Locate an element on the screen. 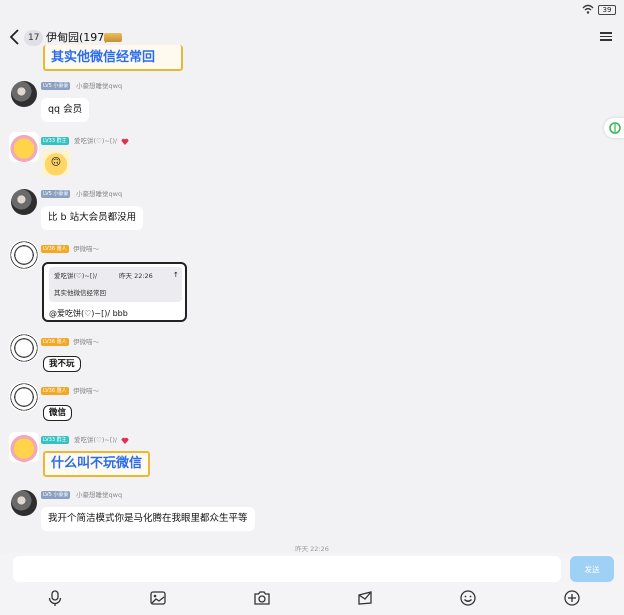 The image size is (624, 615). message-bubble: 我不玩 is located at coordinates (62, 364).